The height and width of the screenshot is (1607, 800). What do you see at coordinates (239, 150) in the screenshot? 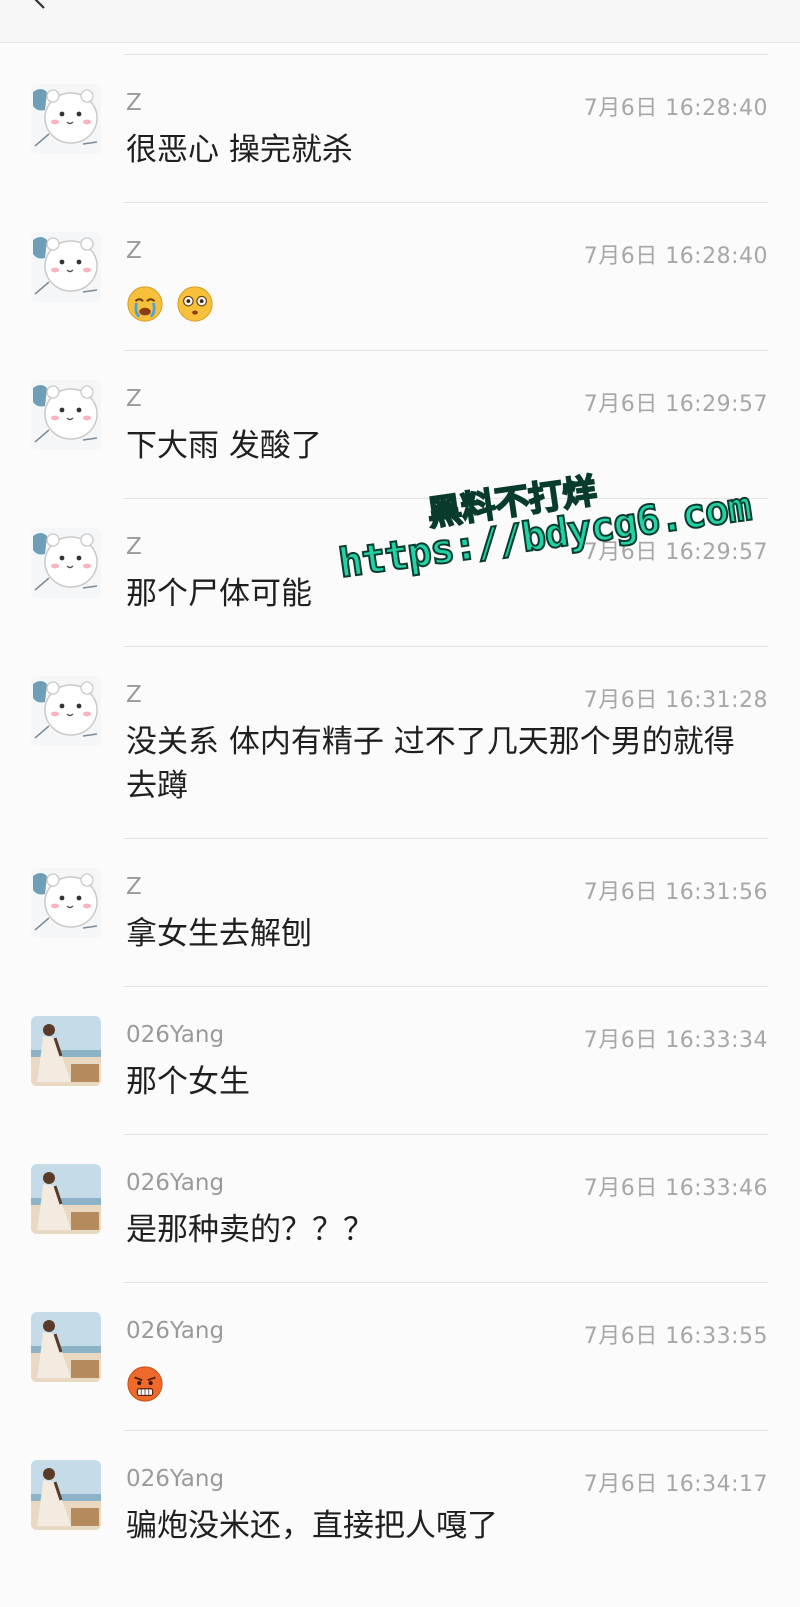
I see `message-text: 很恶心 操完就杀` at bounding box center [239, 150].